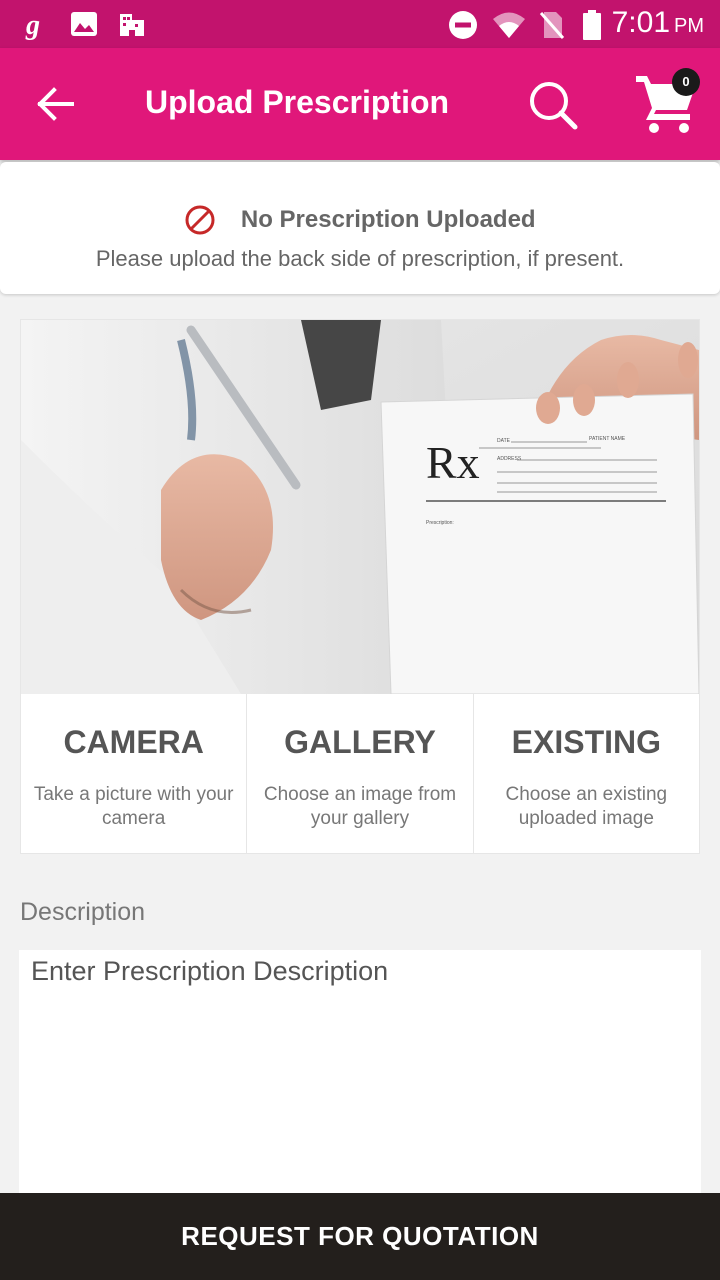 This screenshot has height=1280, width=720. I want to click on wifi-icon, so click(509, 25).